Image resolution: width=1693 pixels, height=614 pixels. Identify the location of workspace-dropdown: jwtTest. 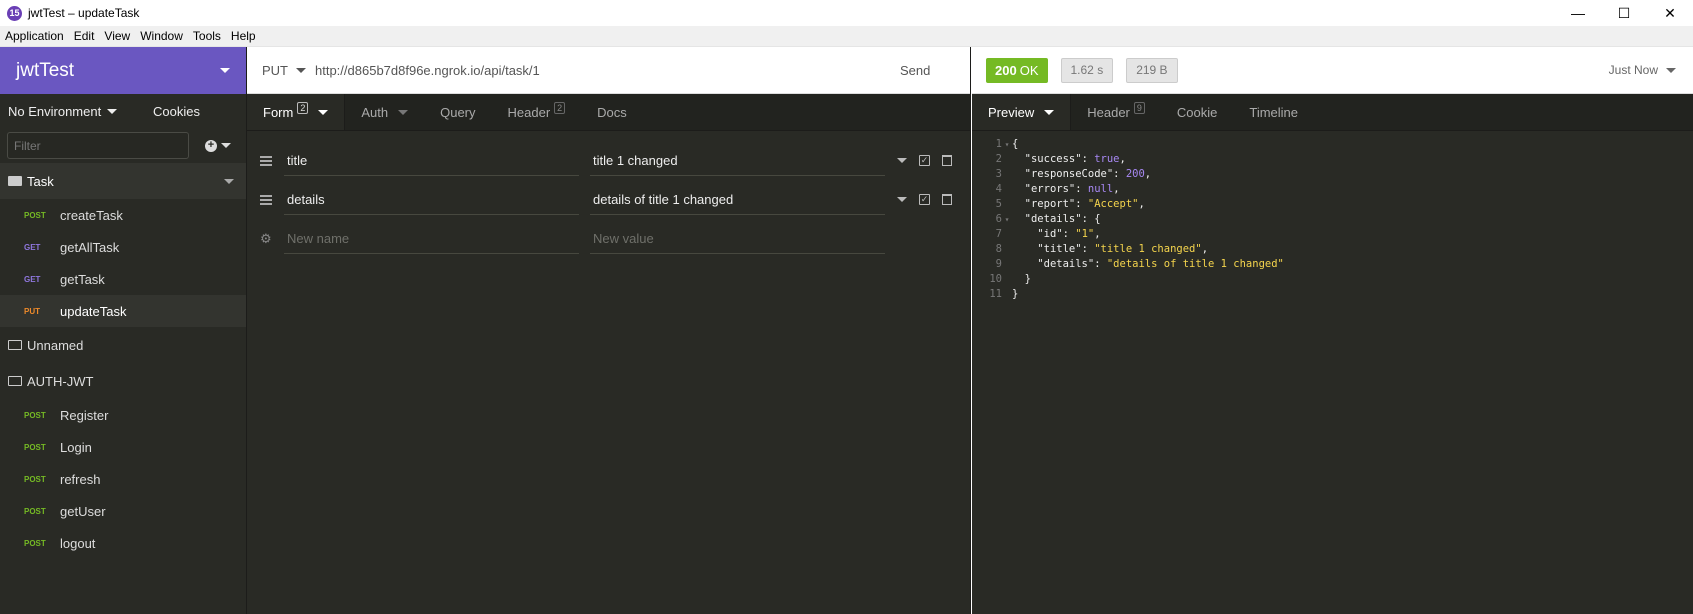
(123, 70).